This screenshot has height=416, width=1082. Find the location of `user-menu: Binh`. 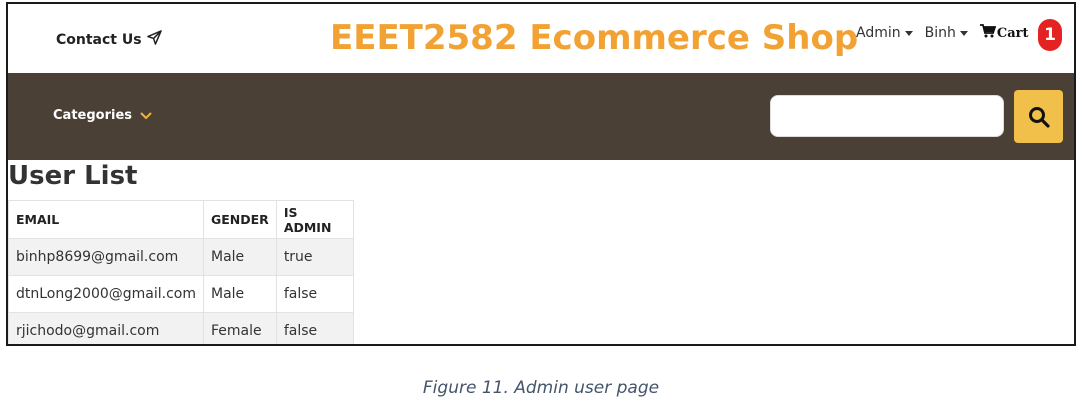

user-menu: Binh is located at coordinates (946, 33).